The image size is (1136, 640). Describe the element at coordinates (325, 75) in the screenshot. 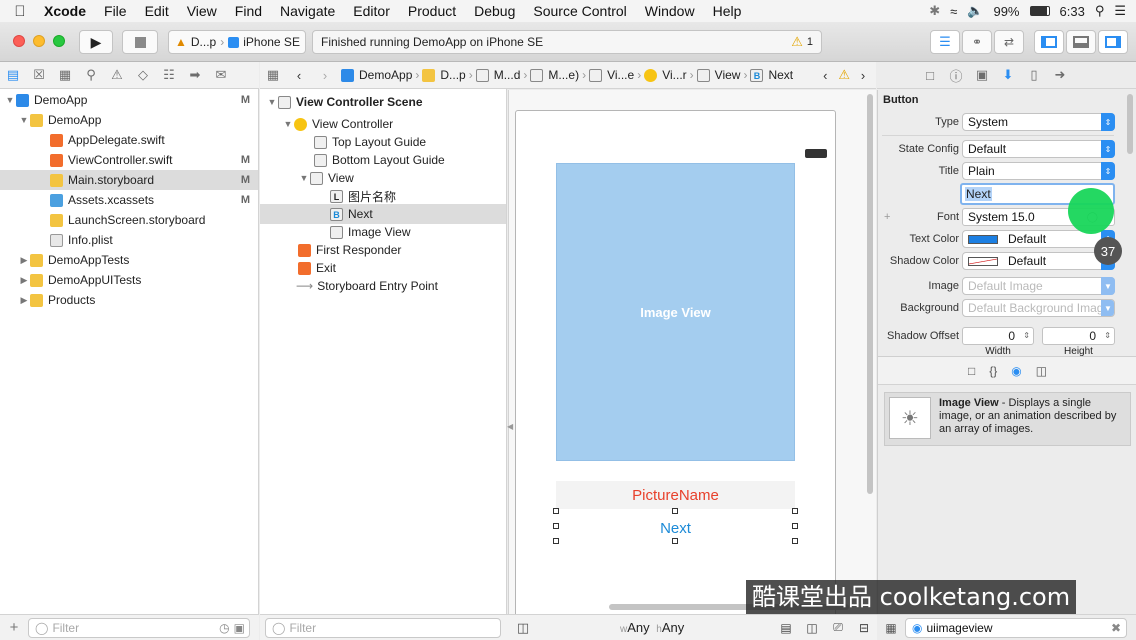

I see `forward-chevron-icon: ›` at that location.